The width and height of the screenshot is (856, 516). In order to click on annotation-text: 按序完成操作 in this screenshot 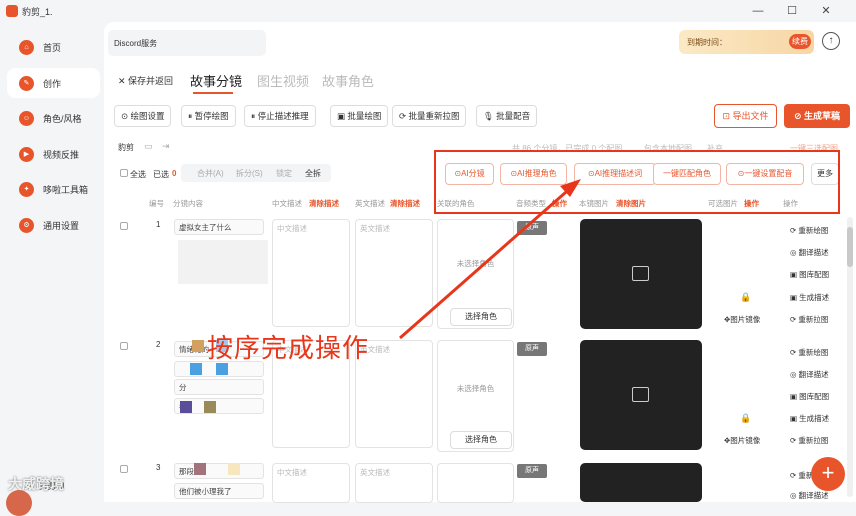, I will do `click(288, 349)`.